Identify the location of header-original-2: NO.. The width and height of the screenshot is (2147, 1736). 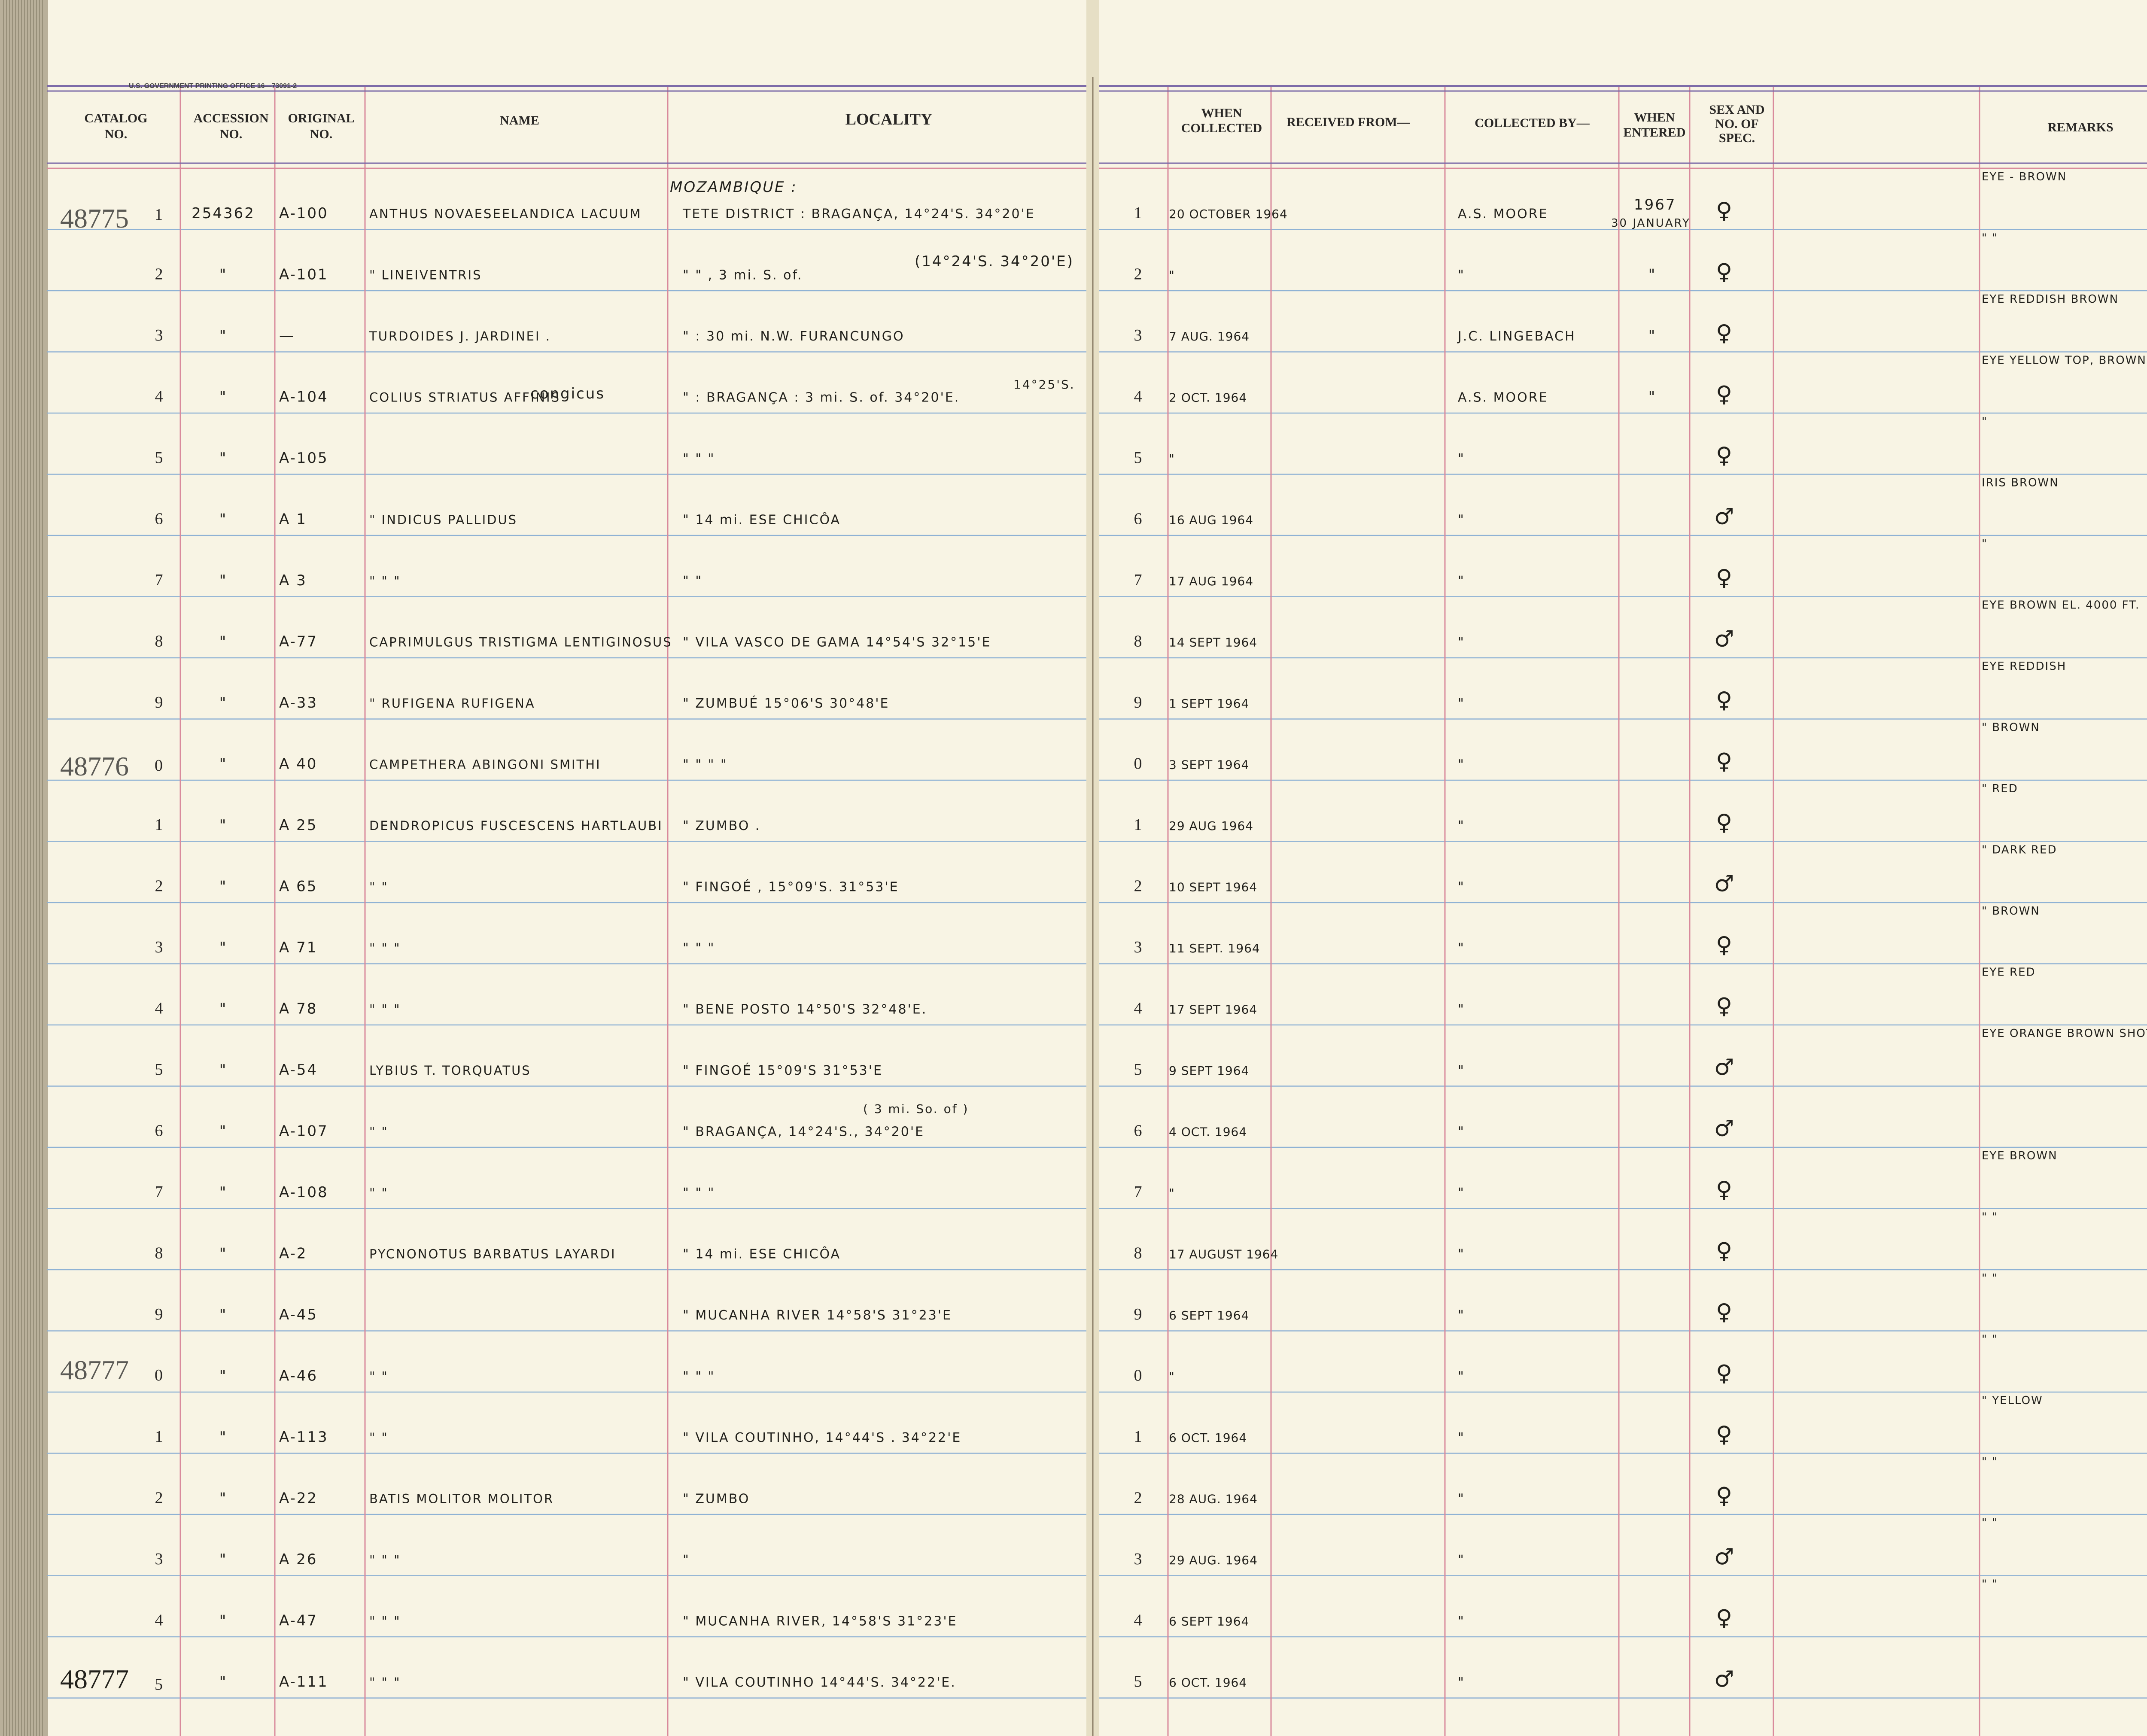
(321, 134).